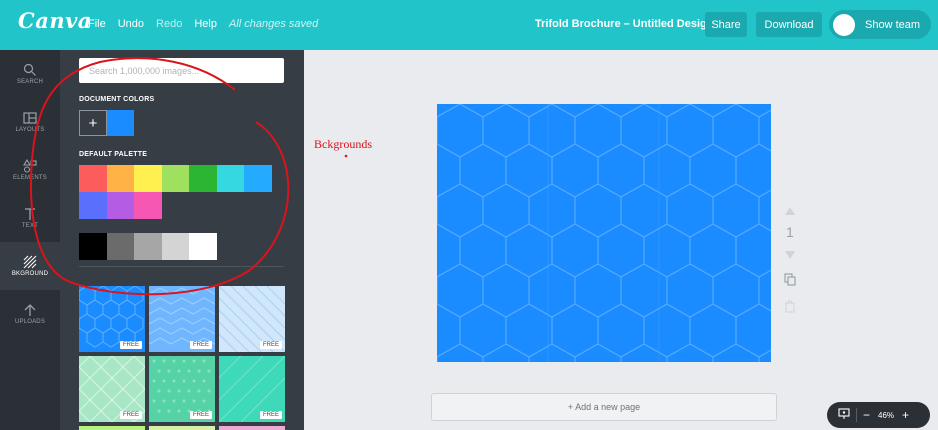  I want to click on background-thumb-hexagons: FREE, so click(112, 319).